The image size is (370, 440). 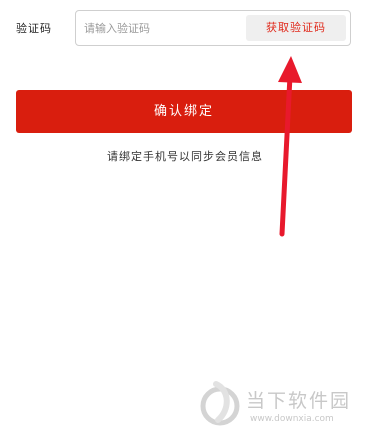 I want to click on confirm-bind-button: 确认绑定, so click(x=184, y=111).